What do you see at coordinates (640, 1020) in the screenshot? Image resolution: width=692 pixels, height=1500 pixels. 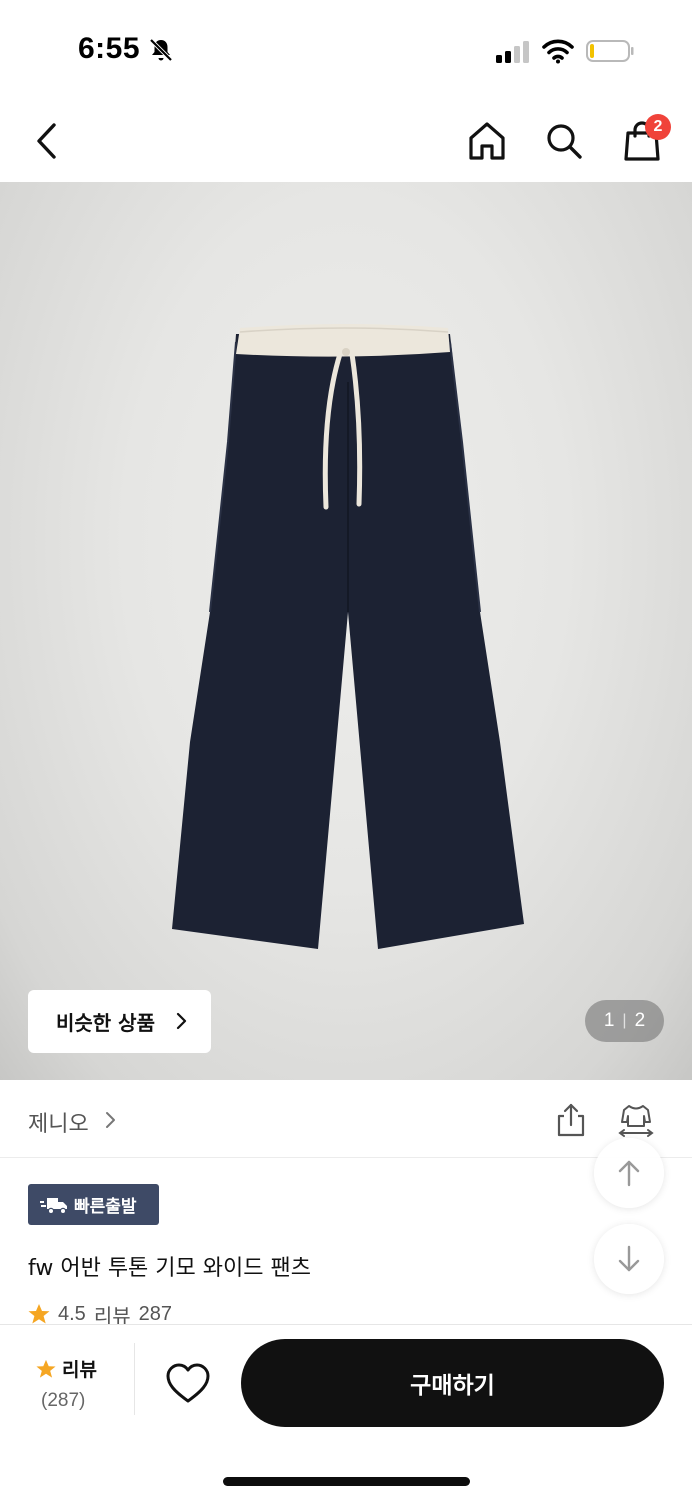 I see `total-pages: 2` at bounding box center [640, 1020].